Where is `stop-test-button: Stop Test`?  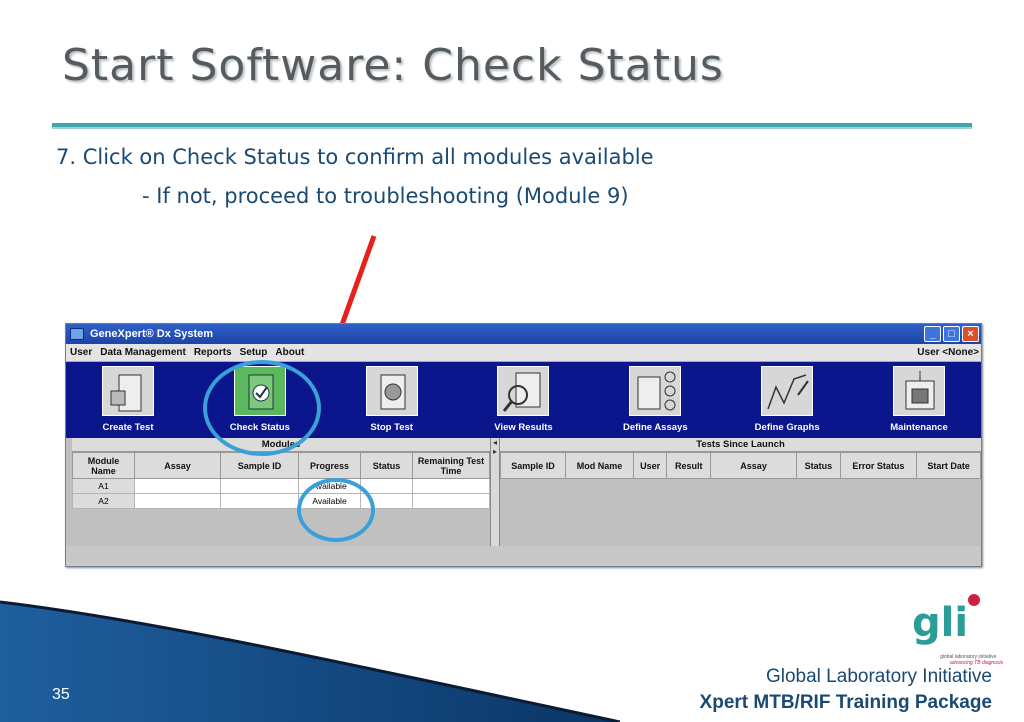
stop-test-button: Stop Test is located at coordinates (392, 402).